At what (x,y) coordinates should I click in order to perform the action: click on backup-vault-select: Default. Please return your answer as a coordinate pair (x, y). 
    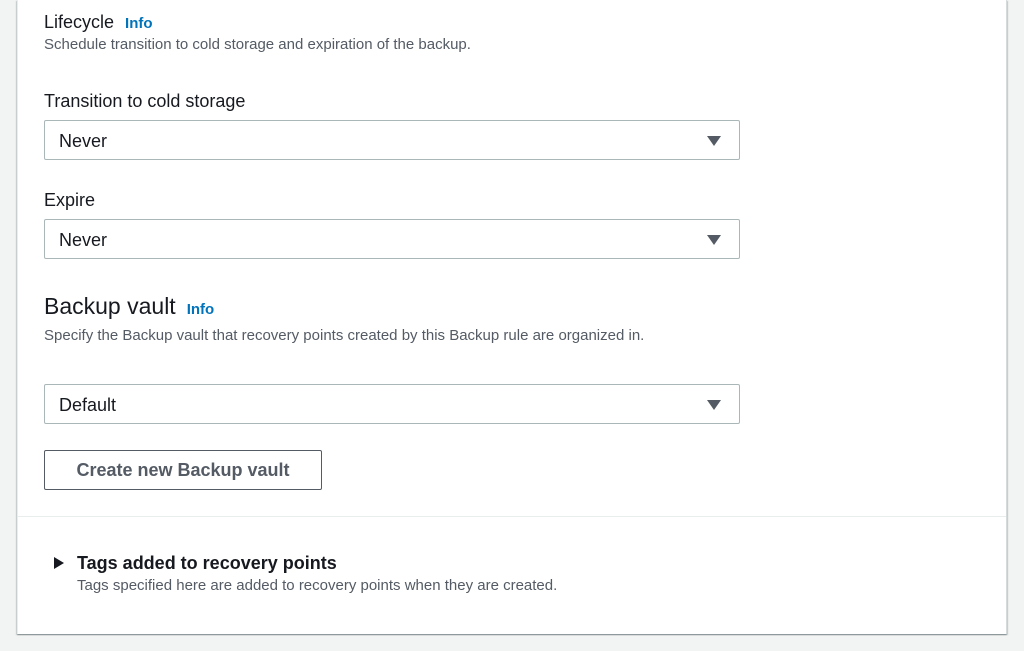
    Looking at the image, I should click on (392, 404).